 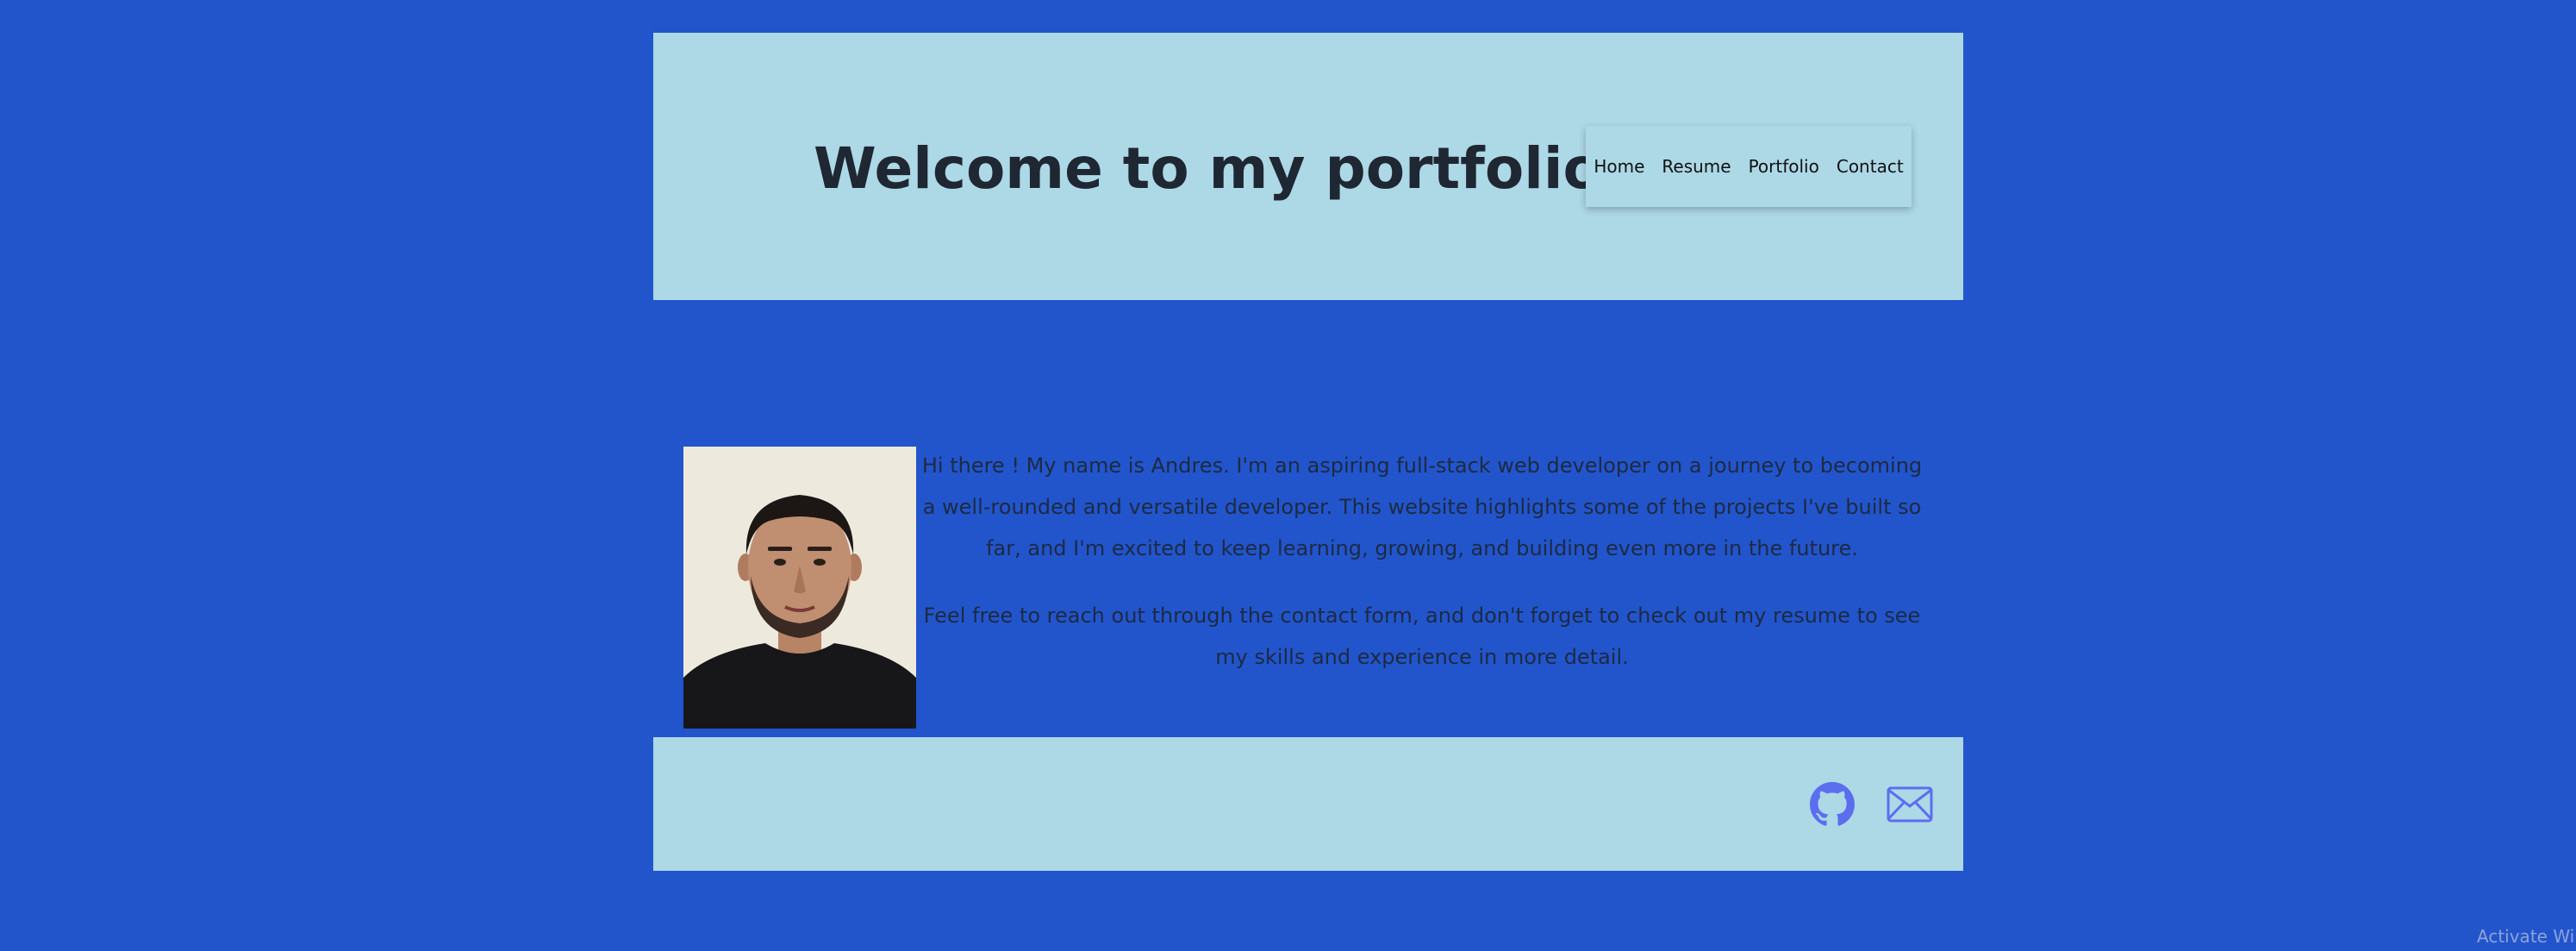 I want to click on email-icon, so click(x=1910, y=804).